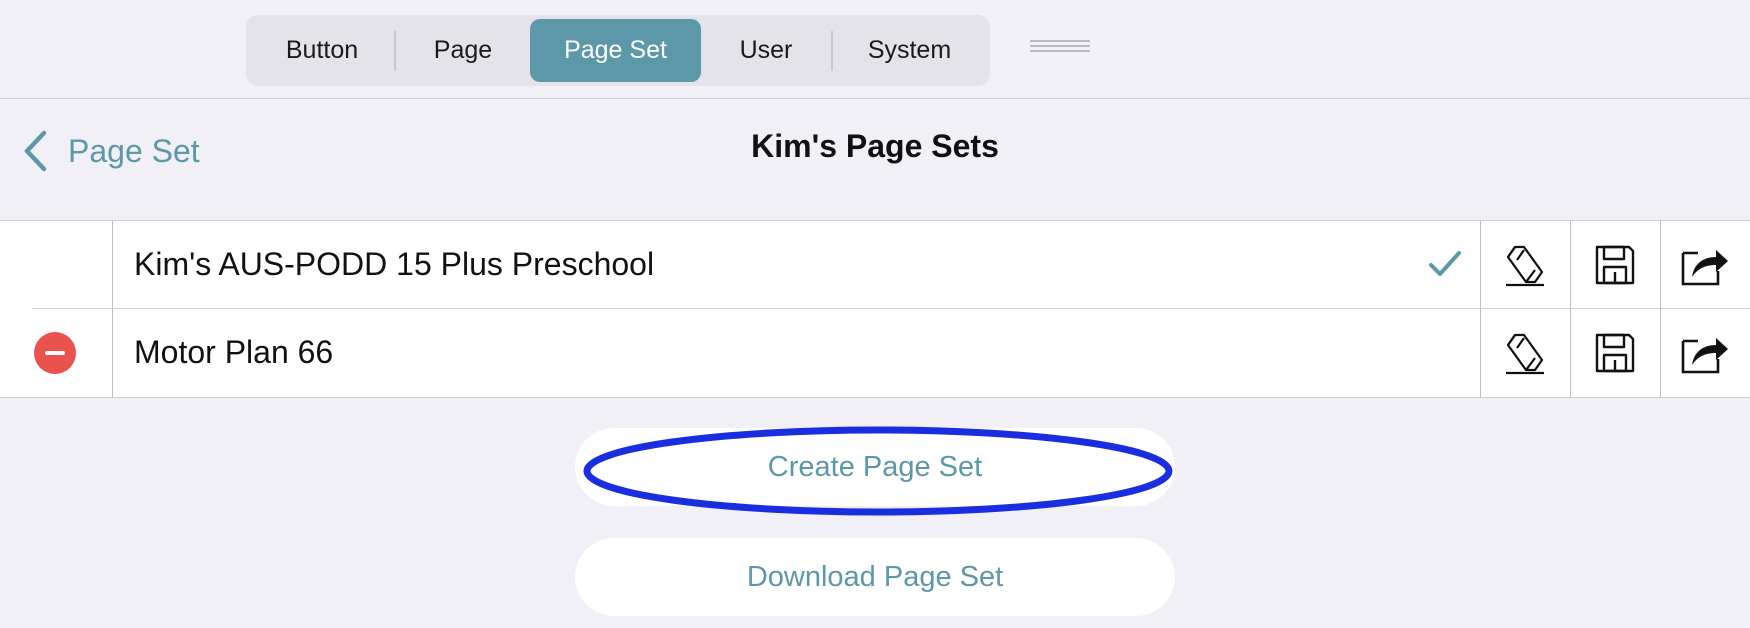 The image size is (1750, 628). What do you see at coordinates (875, 467) in the screenshot?
I see `create-page-set-button: Create Page Set` at bounding box center [875, 467].